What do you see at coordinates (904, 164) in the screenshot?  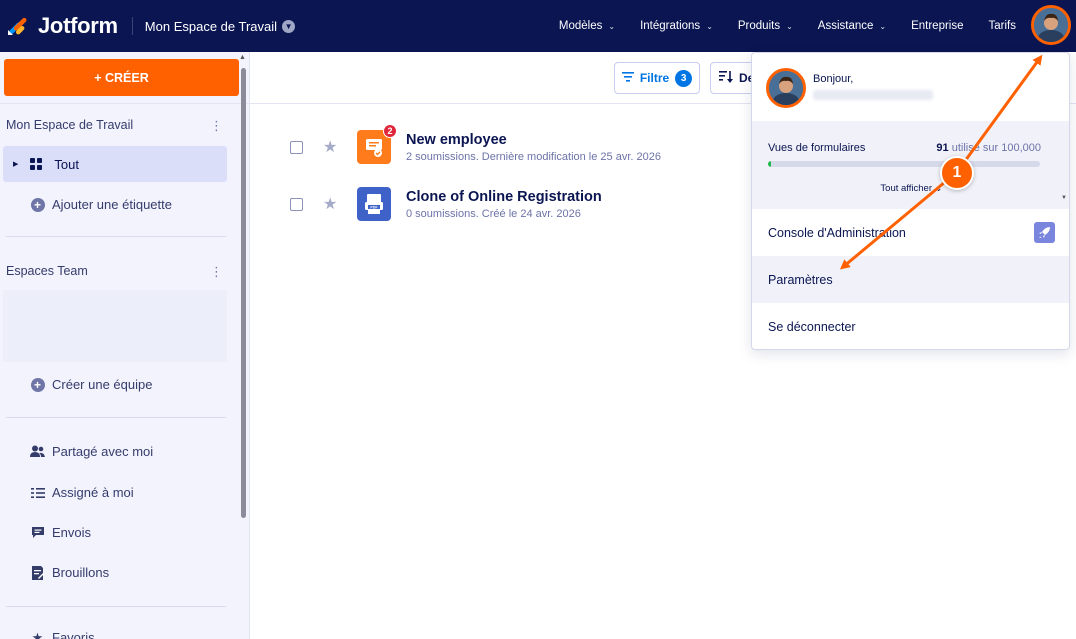 I see `usage-progress-bar` at bounding box center [904, 164].